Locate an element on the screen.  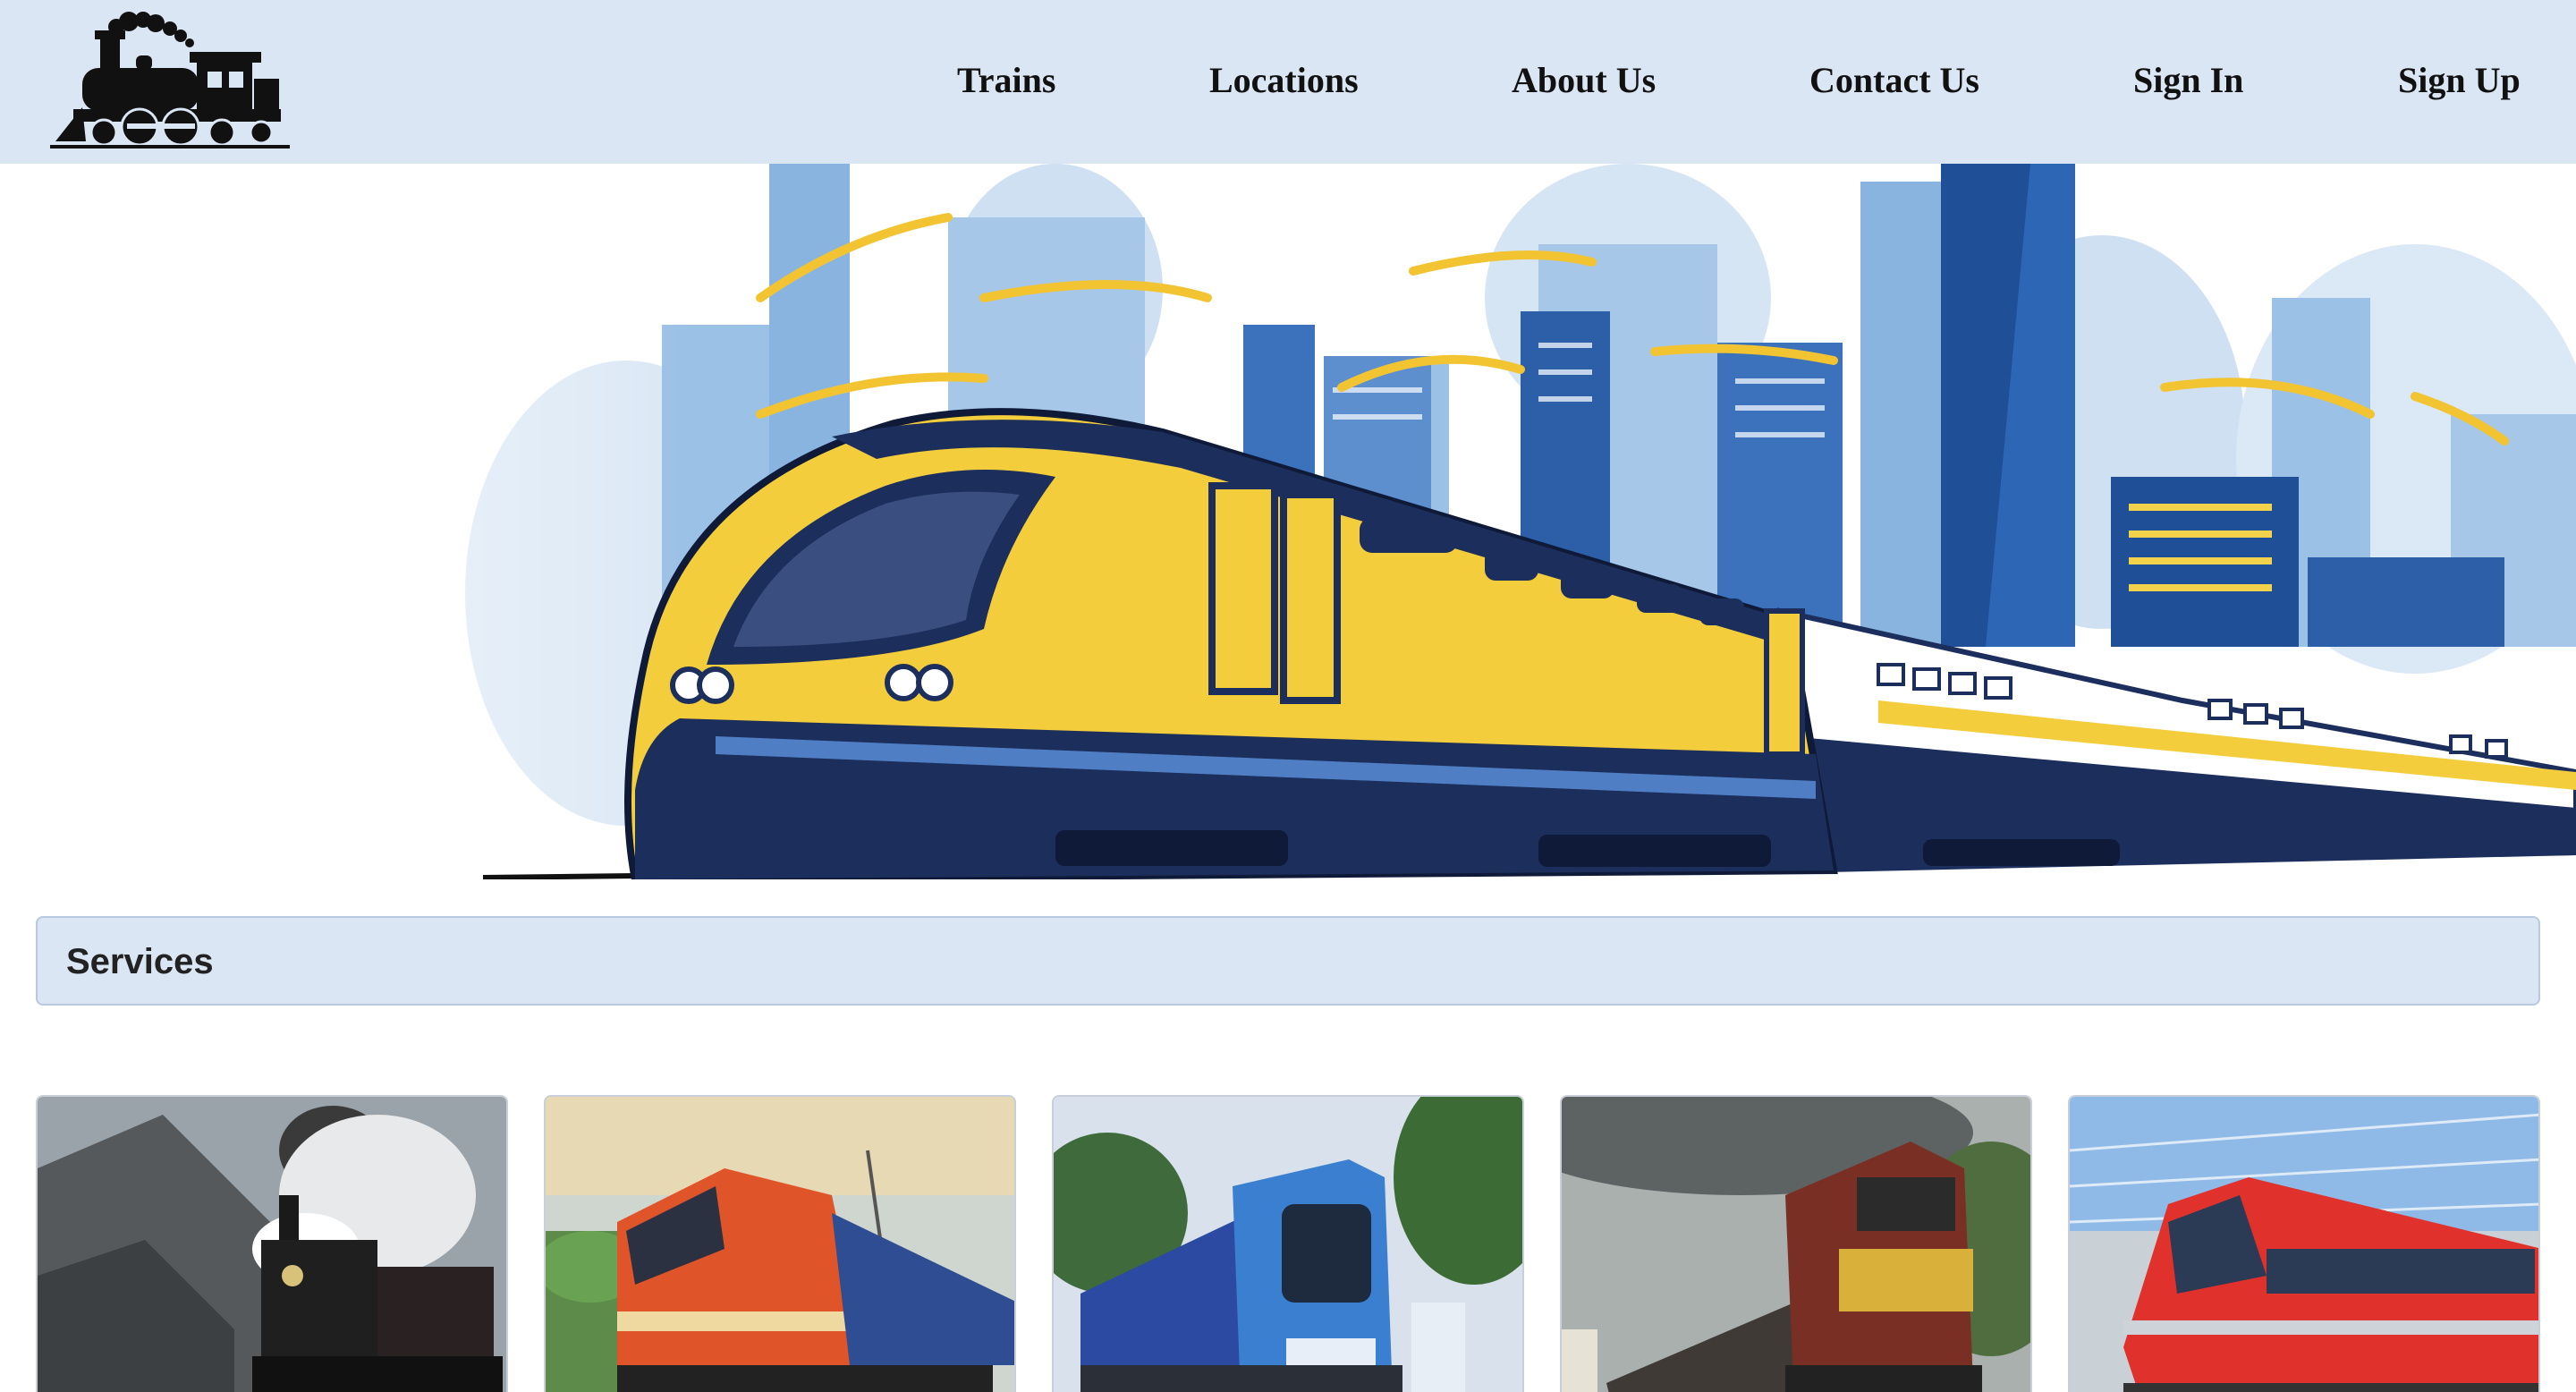
service-card-electric-locomotive is located at coordinates (780, 1243).